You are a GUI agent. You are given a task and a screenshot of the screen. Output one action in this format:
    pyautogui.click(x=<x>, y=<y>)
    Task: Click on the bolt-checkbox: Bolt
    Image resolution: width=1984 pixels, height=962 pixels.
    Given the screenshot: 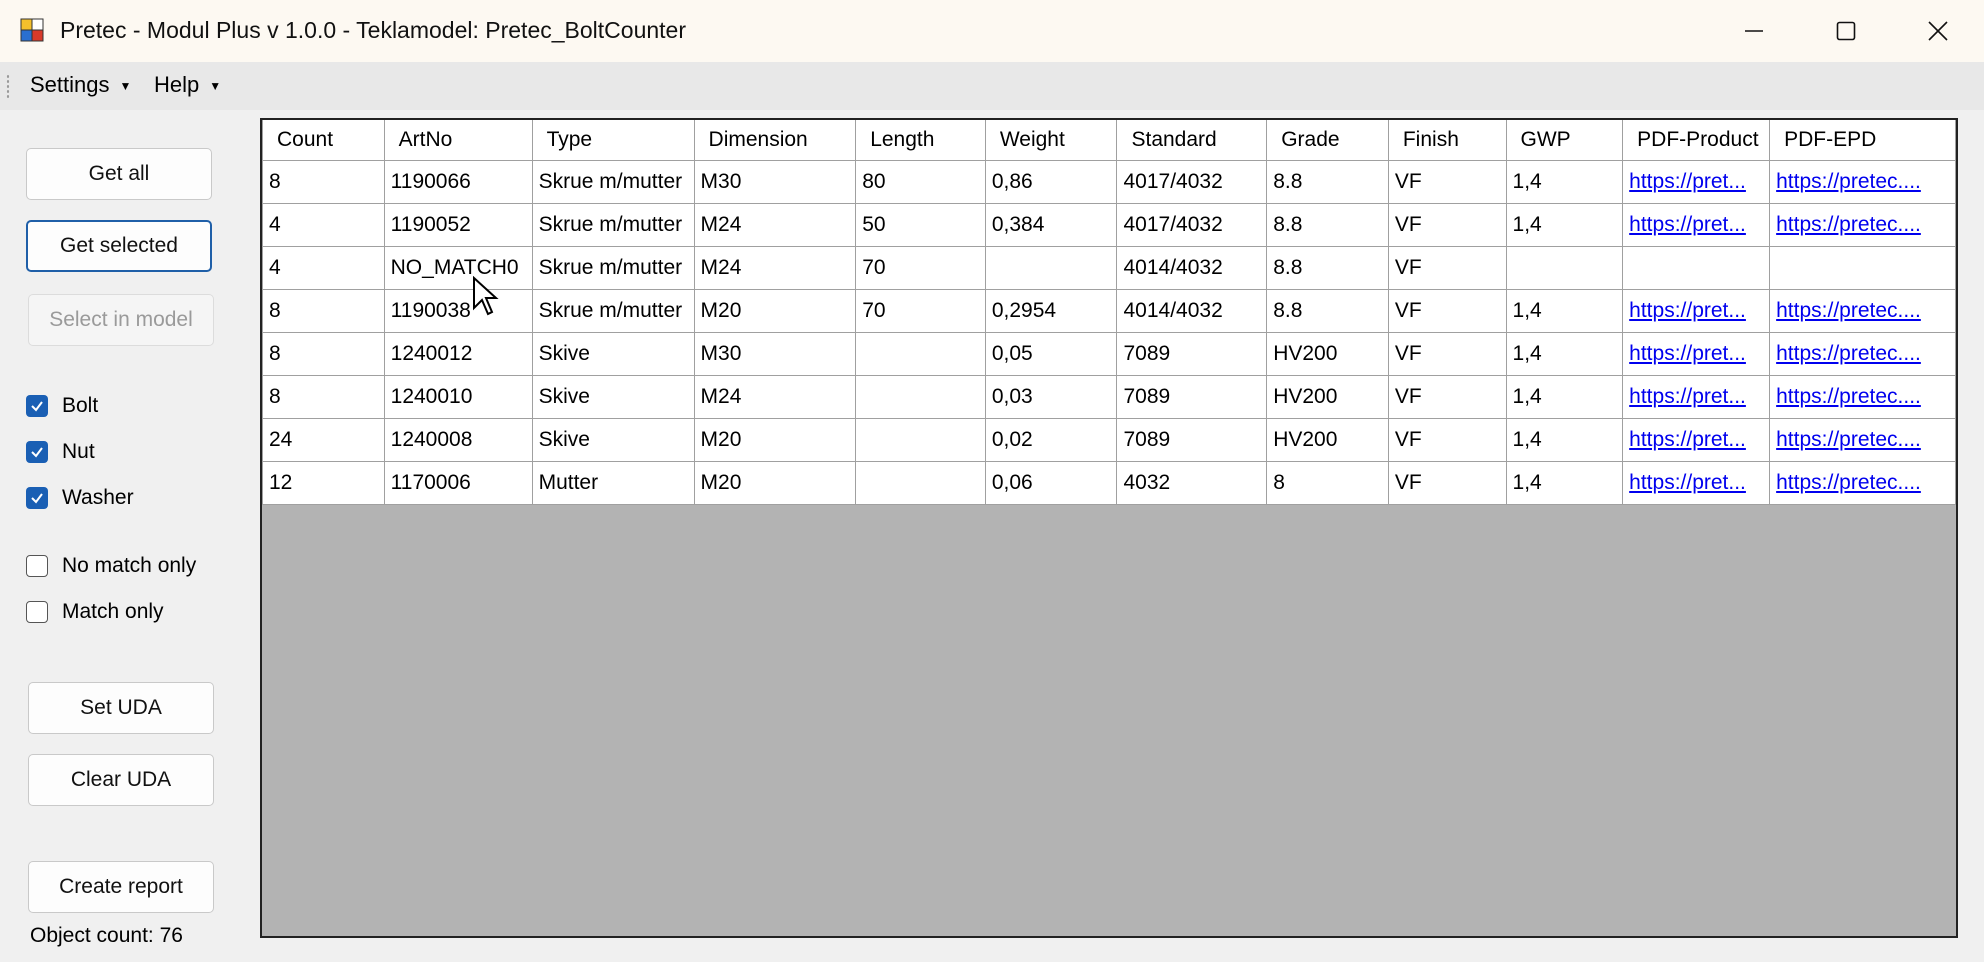 What is the action you would take?
    pyautogui.click(x=62, y=406)
    